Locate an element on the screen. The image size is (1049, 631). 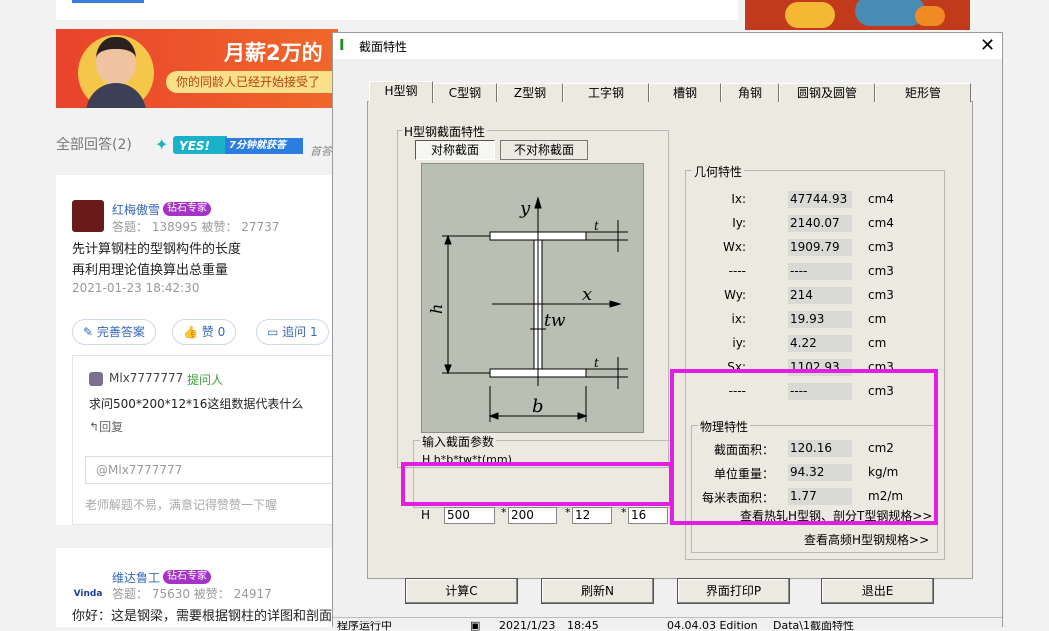
geo-value: 2140.07 is located at coordinates (820, 223).